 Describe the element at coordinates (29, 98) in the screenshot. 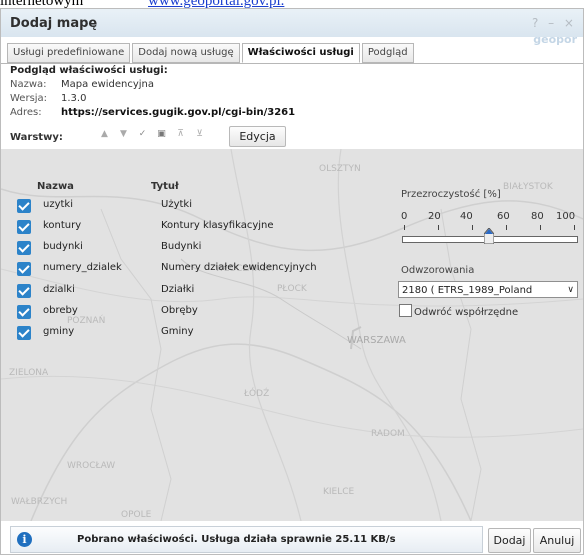

I see `version-label: Wersja:` at that location.